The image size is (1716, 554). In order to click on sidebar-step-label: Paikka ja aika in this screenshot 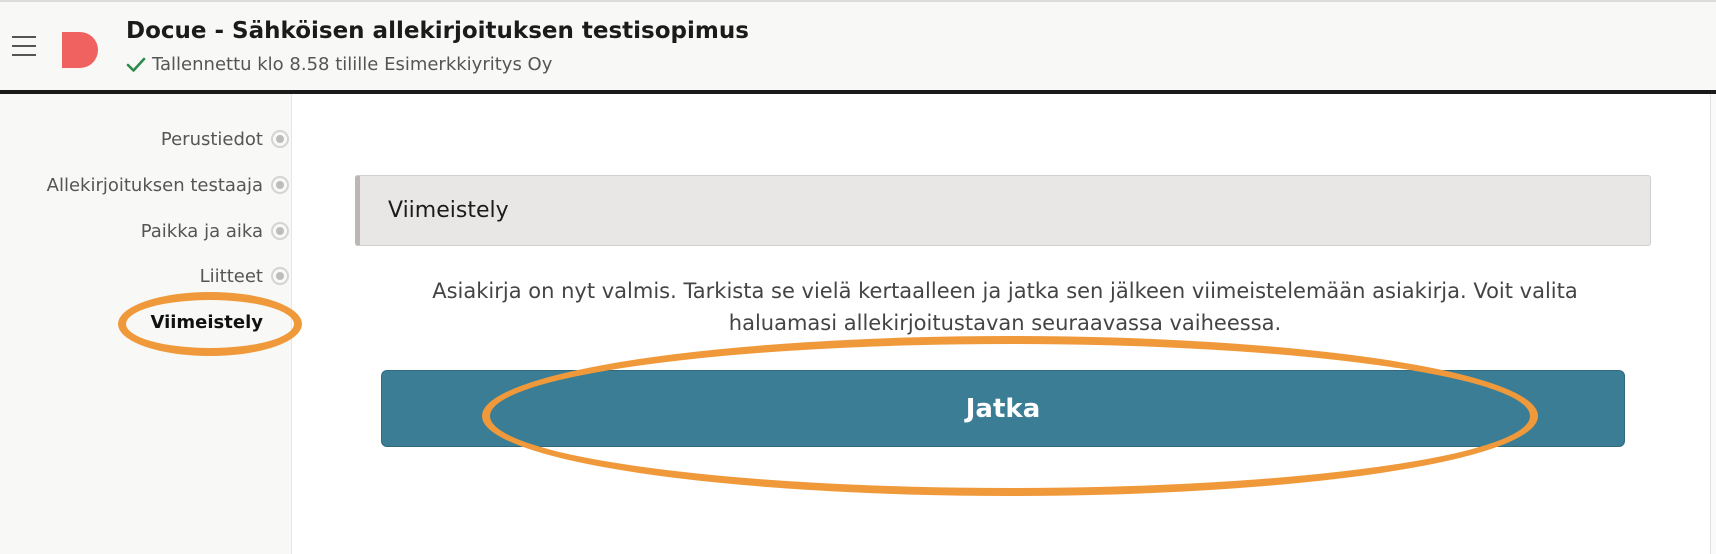, I will do `click(201, 231)`.